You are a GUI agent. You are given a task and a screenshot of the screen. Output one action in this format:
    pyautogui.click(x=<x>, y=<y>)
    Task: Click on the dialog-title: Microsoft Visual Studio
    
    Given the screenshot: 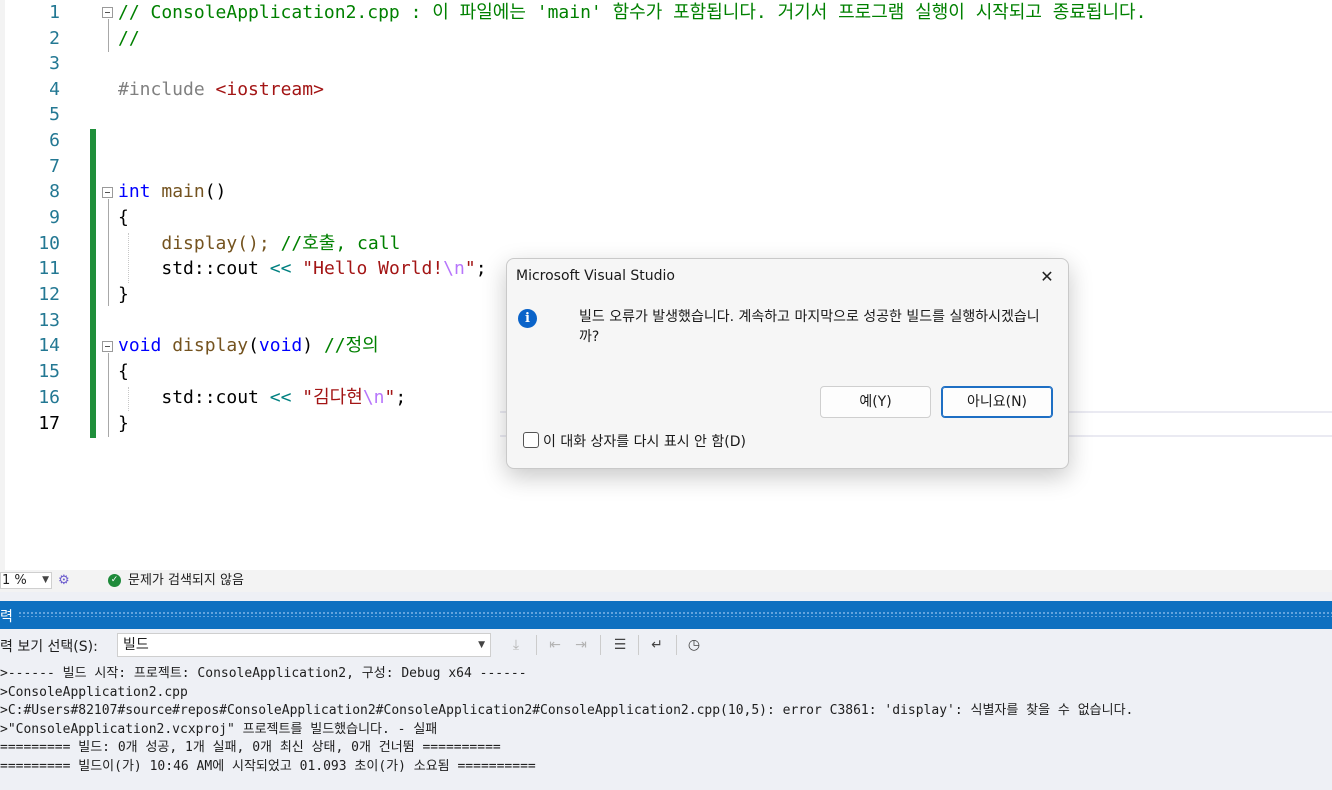 What is the action you would take?
    pyautogui.click(x=595, y=276)
    